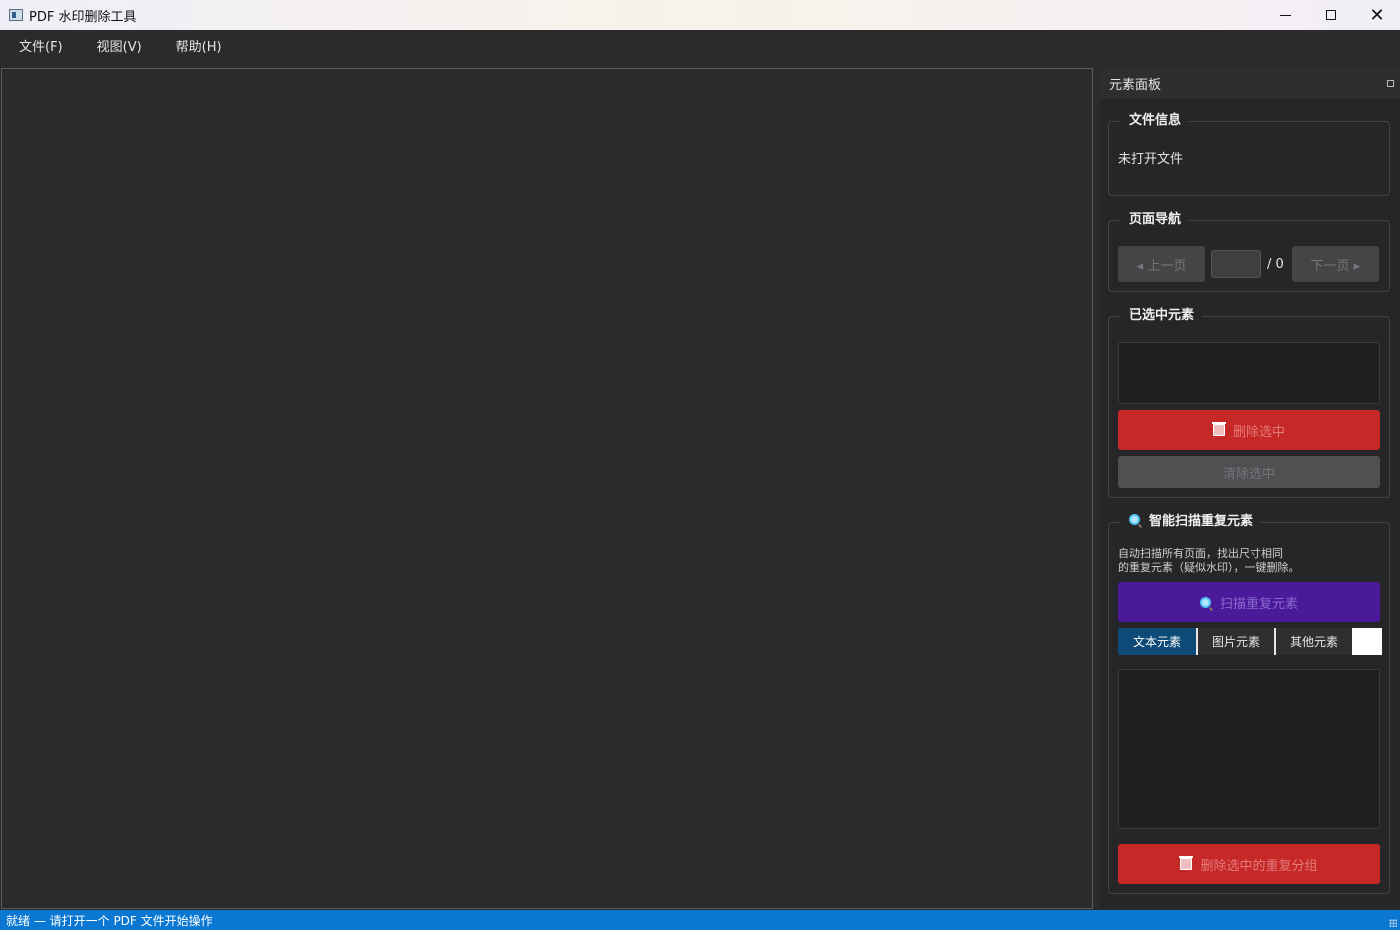 Image resolution: width=1400 pixels, height=930 pixels. Describe the element at coordinates (1236, 264) in the screenshot. I see `page-number-input` at that location.